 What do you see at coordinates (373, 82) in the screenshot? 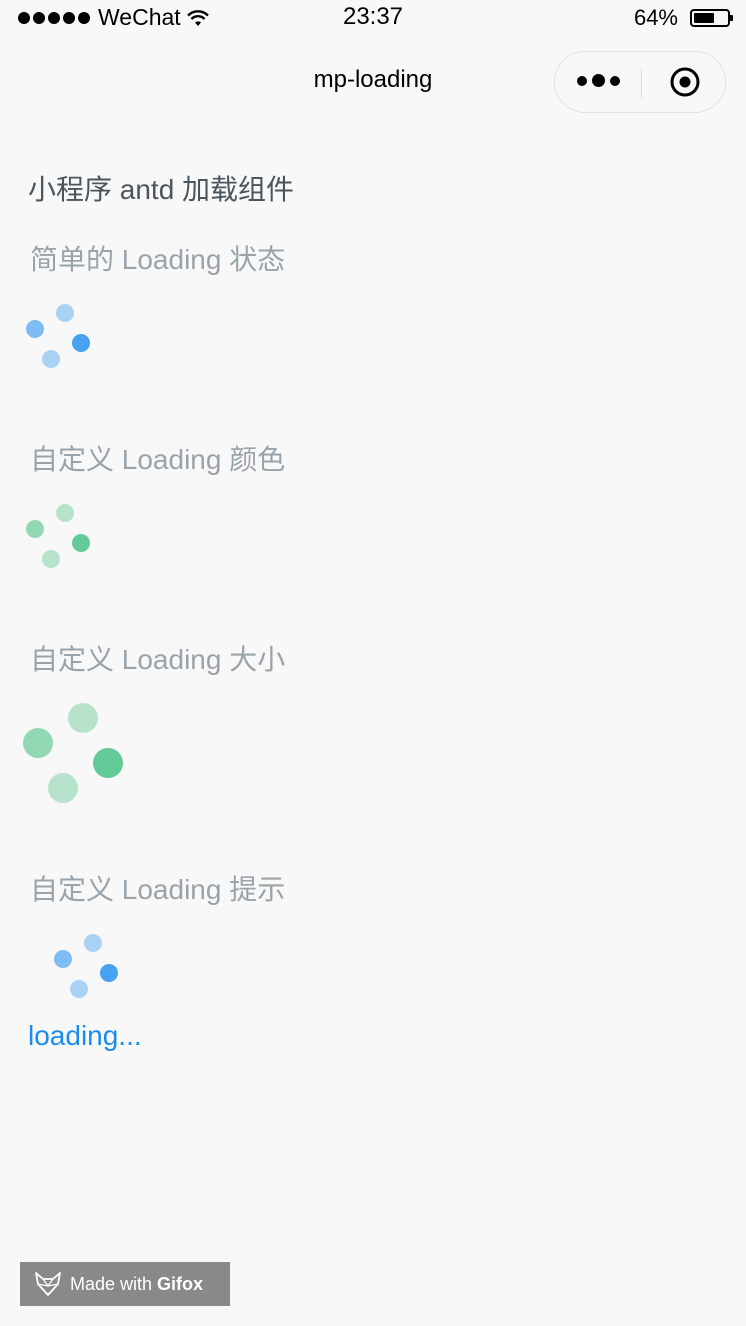
I see `navigation-bar: mp-loading` at bounding box center [373, 82].